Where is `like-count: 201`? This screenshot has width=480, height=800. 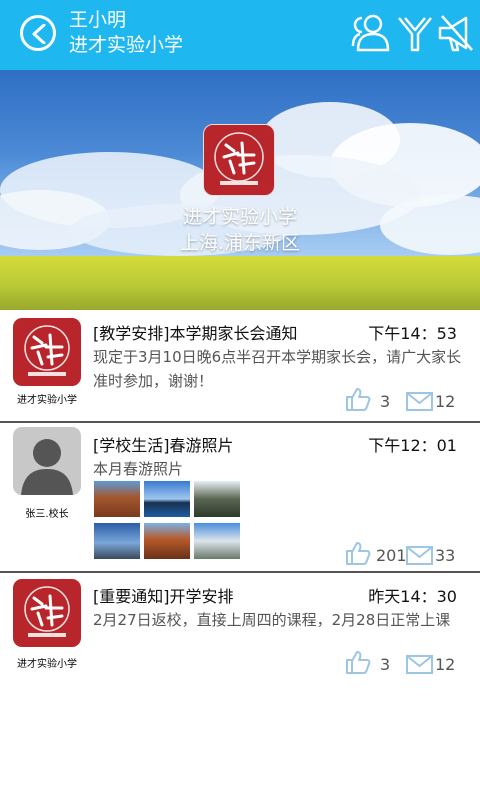
like-count: 201 is located at coordinates (391, 555).